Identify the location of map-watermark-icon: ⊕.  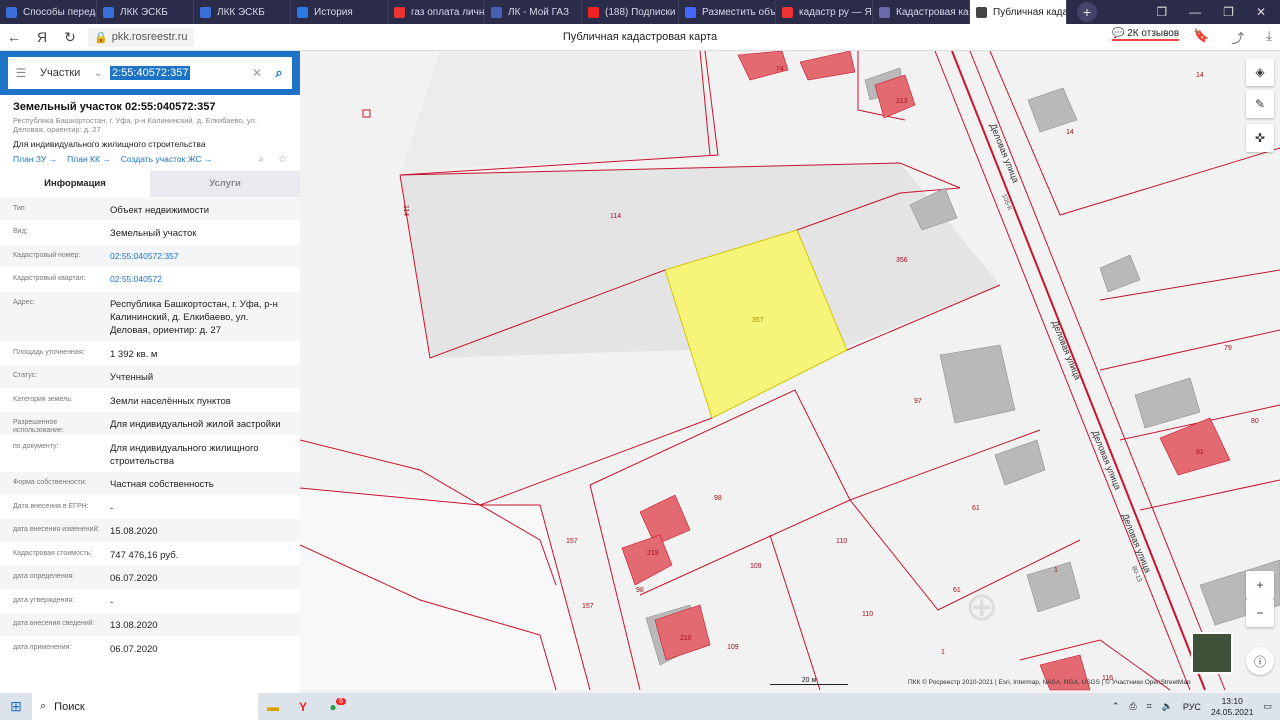
(982, 607).